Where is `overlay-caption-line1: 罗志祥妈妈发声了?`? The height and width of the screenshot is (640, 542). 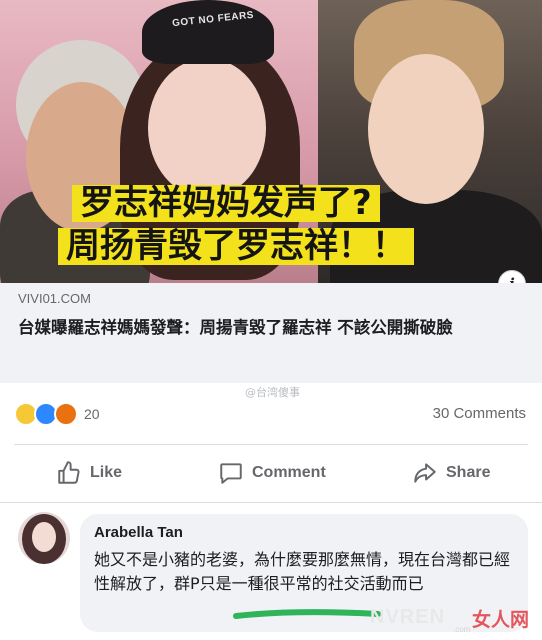
overlay-caption-line1: 罗志祥妈妈发声了? is located at coordinates (226, 203).